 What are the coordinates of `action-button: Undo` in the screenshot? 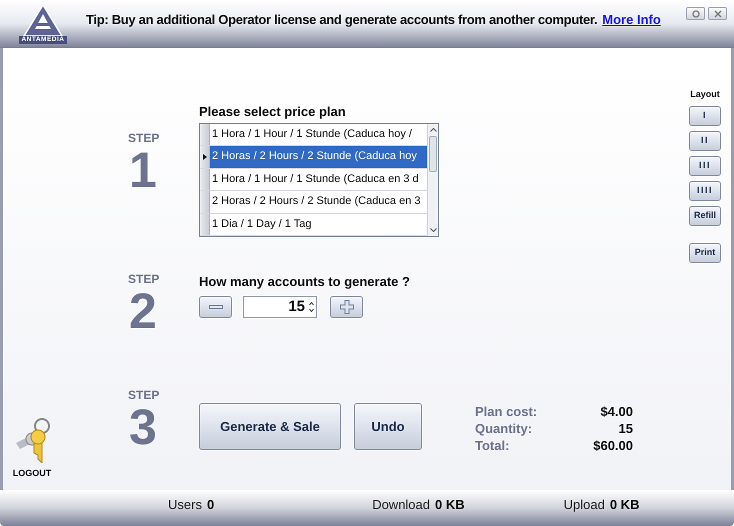 It's located at (388, 426).